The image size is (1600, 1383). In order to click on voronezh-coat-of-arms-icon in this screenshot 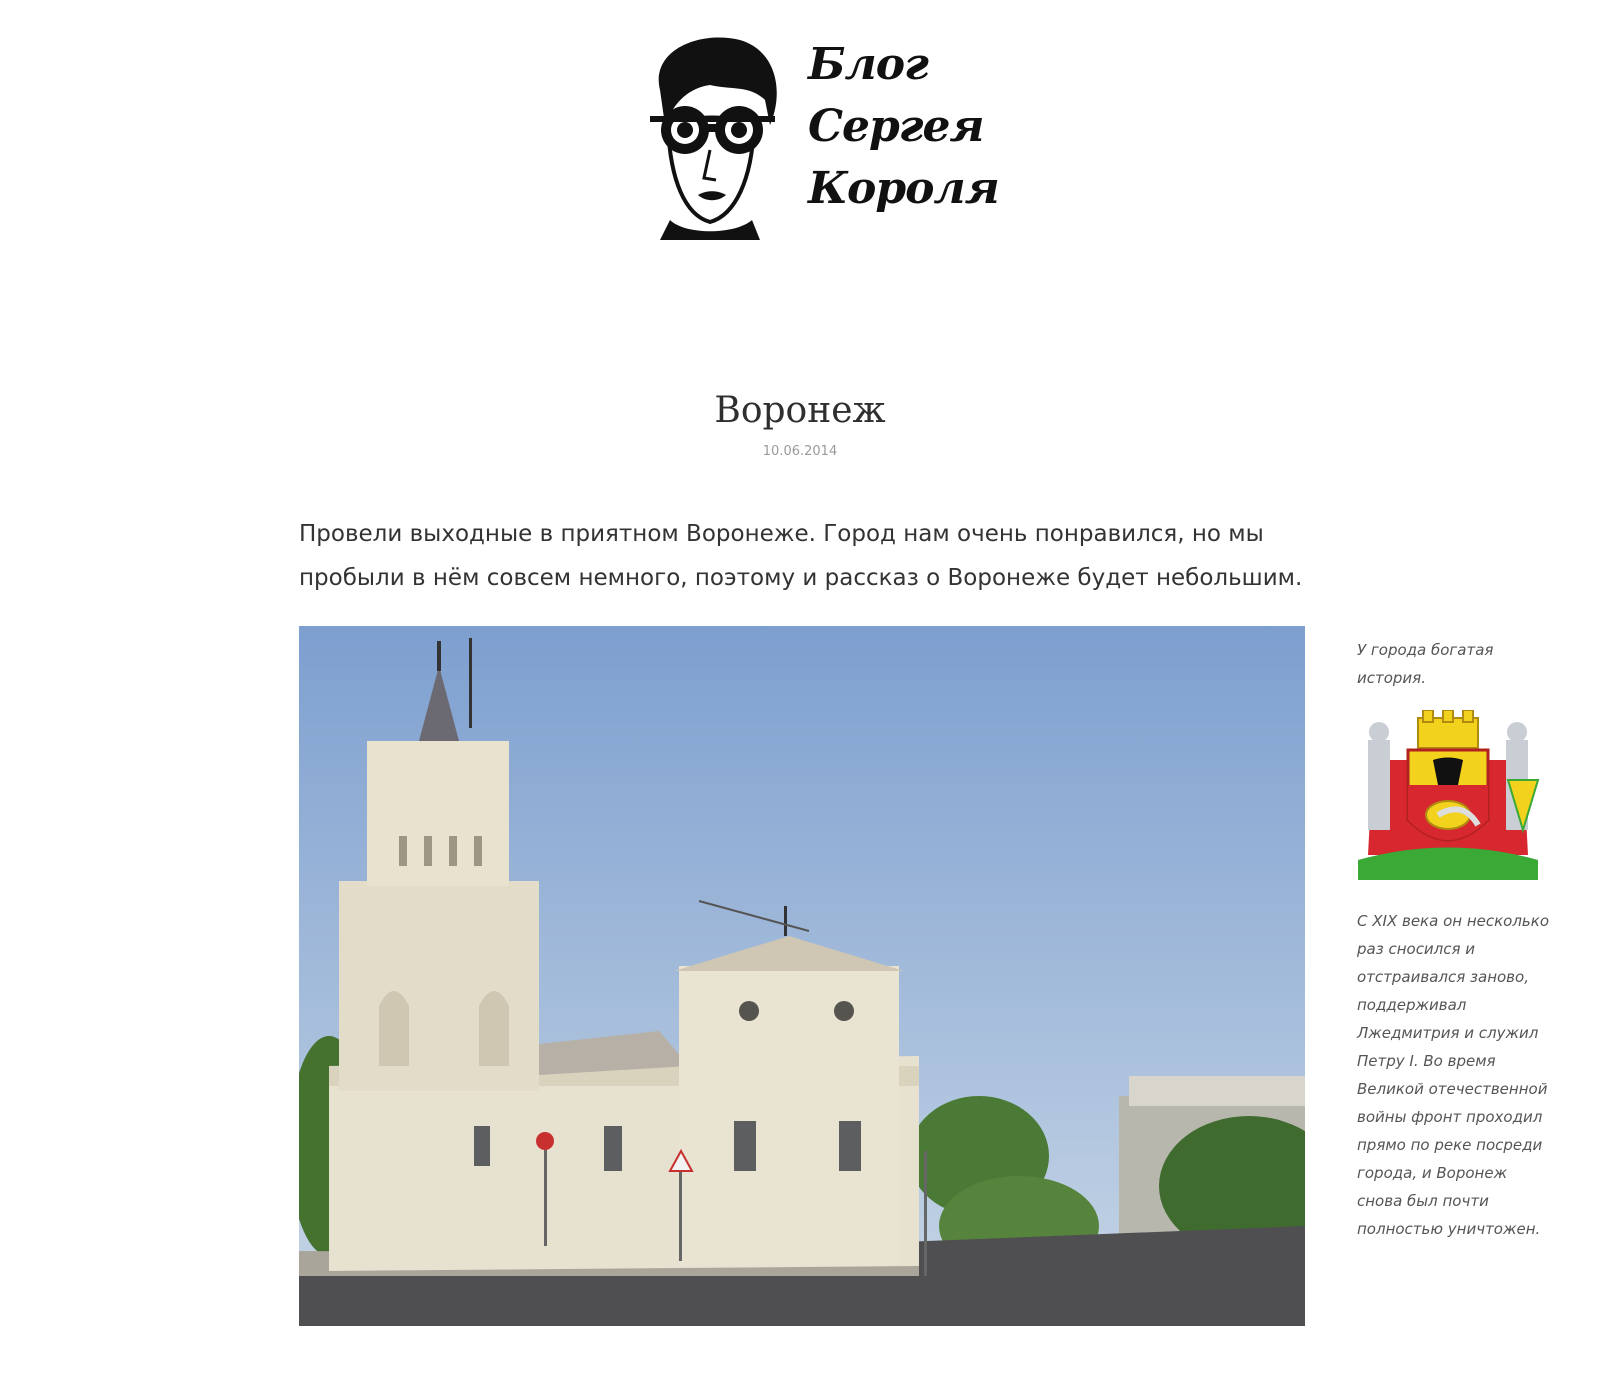, I will do `click(1448, 797)`.